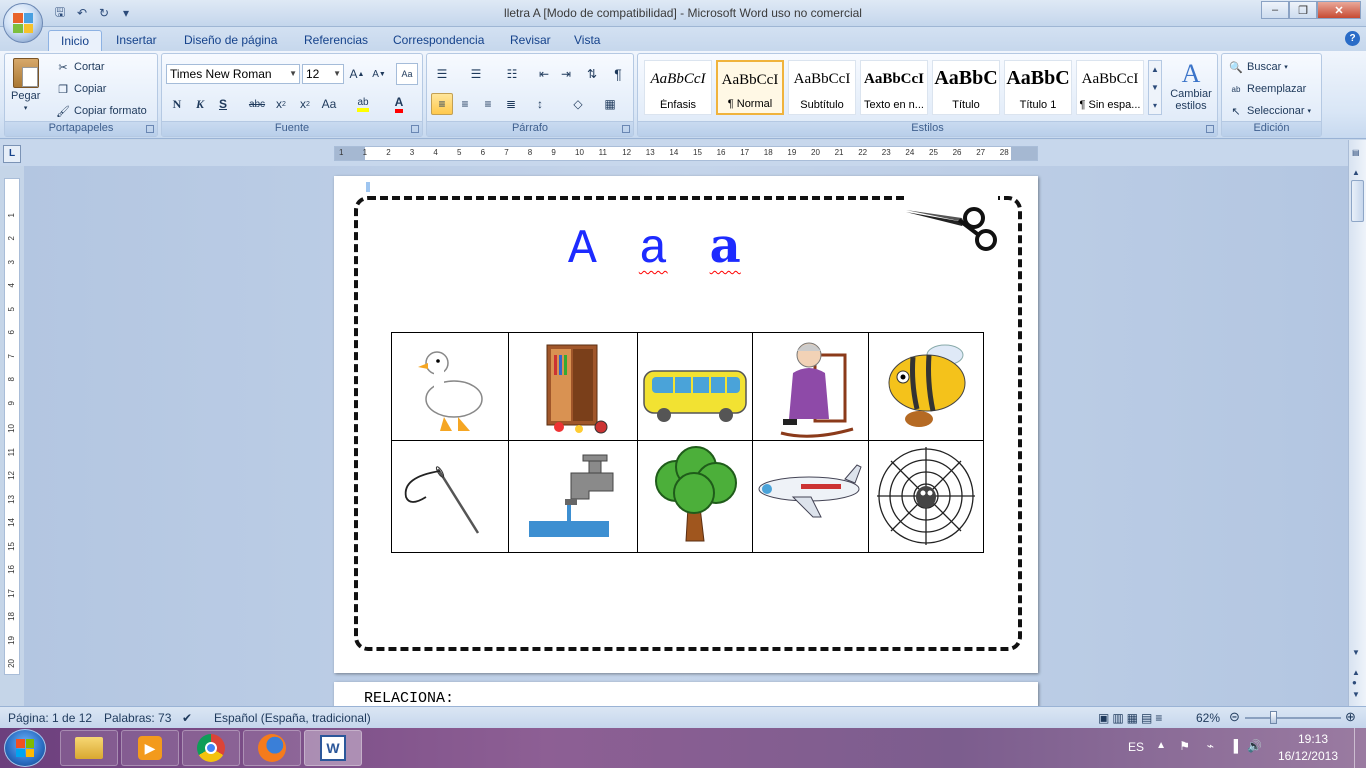 Image resolution: width=1366 pixels, height=768 pixels. What do you see at coordinates (488, 104) in the screenshot?
I see `align-right-button: ≡` at bounding box center [488, 104].